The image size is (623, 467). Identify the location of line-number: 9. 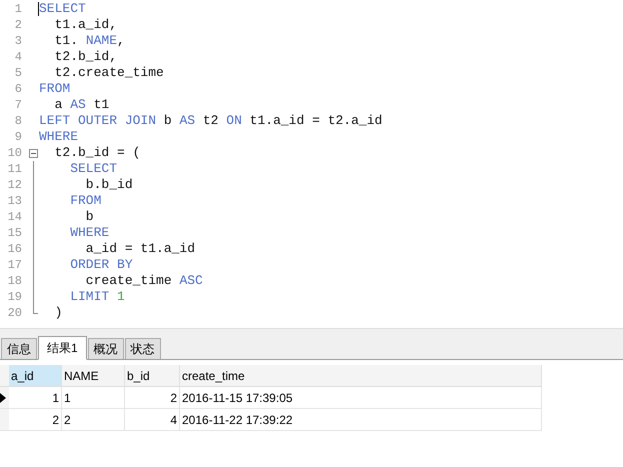
(18, 137).